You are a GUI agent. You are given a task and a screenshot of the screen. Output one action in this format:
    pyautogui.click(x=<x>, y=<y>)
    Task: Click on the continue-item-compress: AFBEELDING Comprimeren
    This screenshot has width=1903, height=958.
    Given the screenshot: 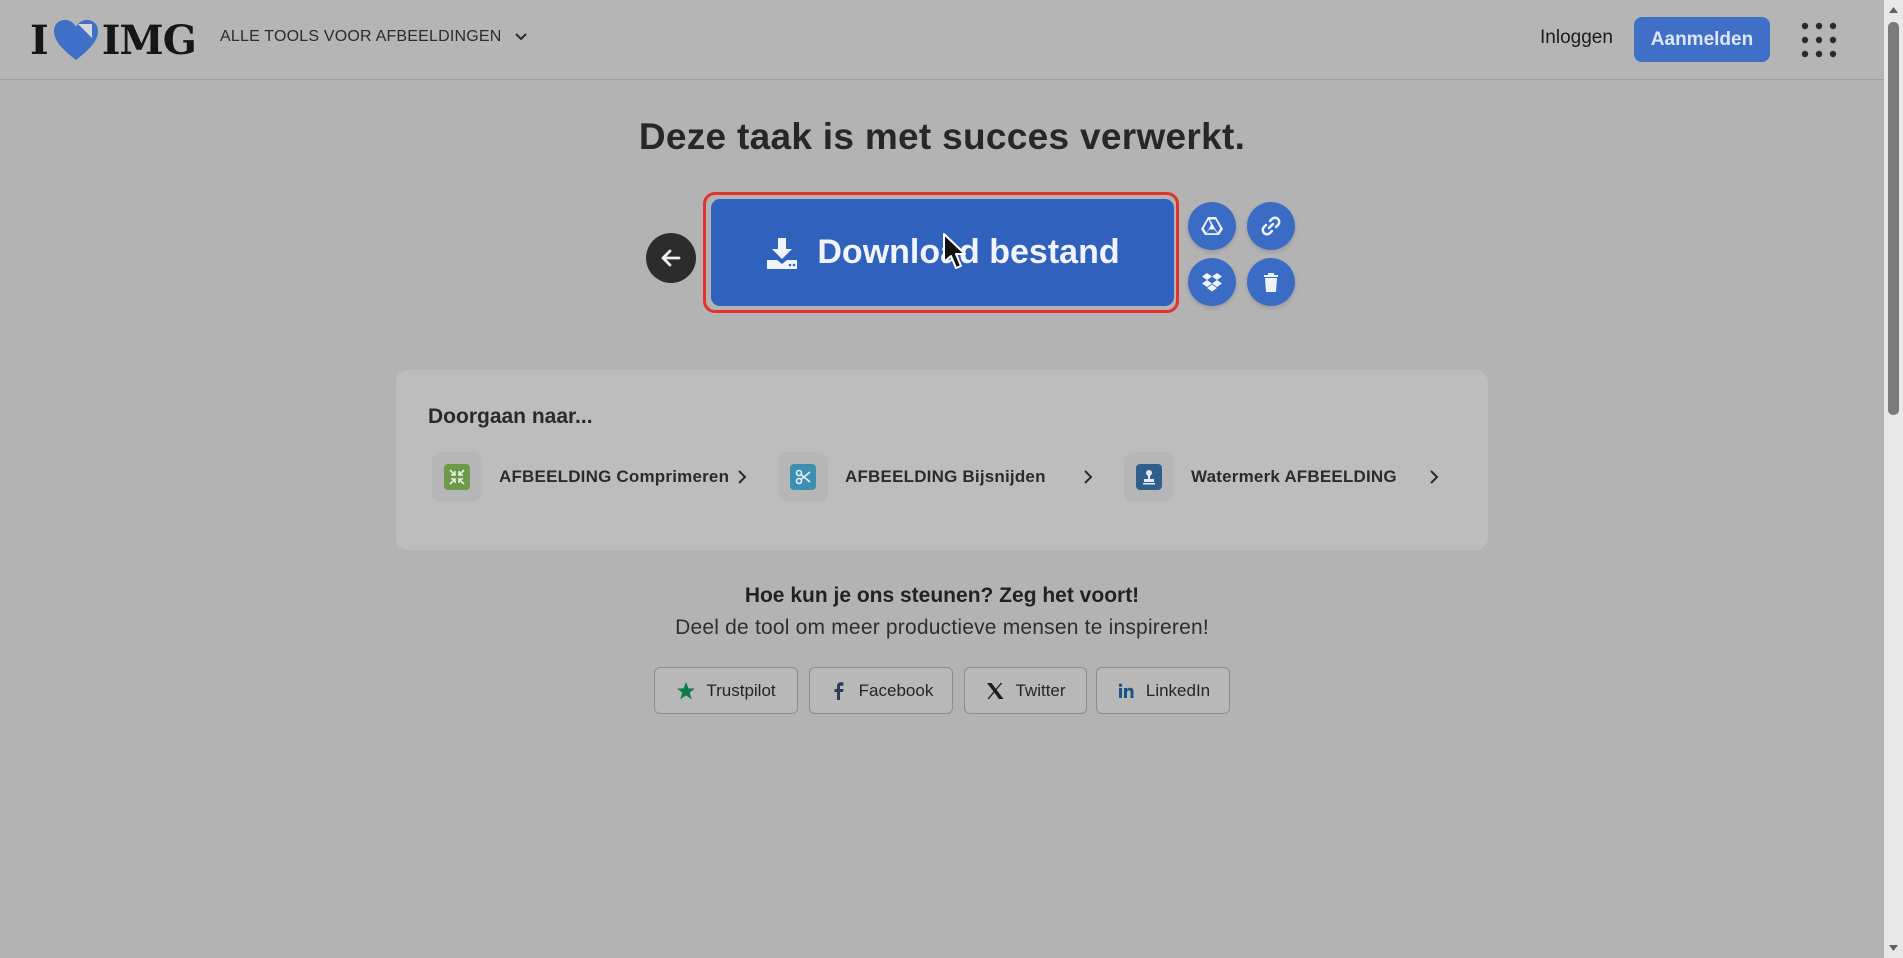 What is the action you would take?
    pyautogui.click(x=580, y=477)
    